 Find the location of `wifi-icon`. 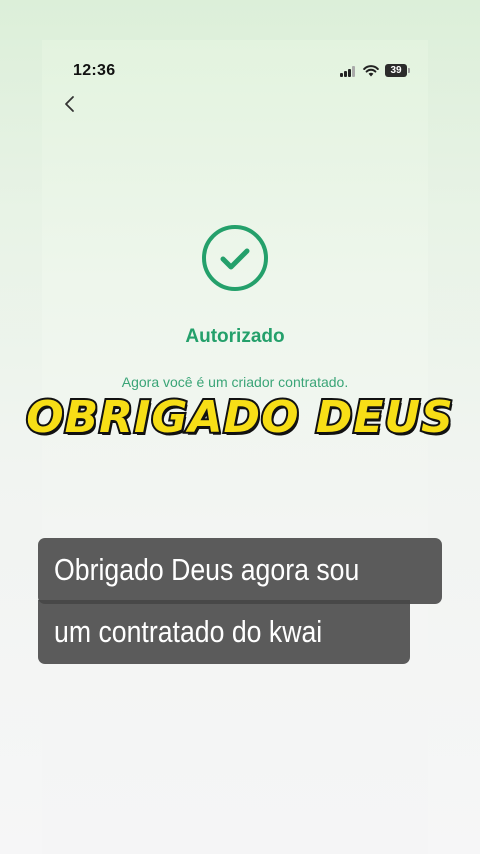

wifi-icon is located at coordinates (371, 71).